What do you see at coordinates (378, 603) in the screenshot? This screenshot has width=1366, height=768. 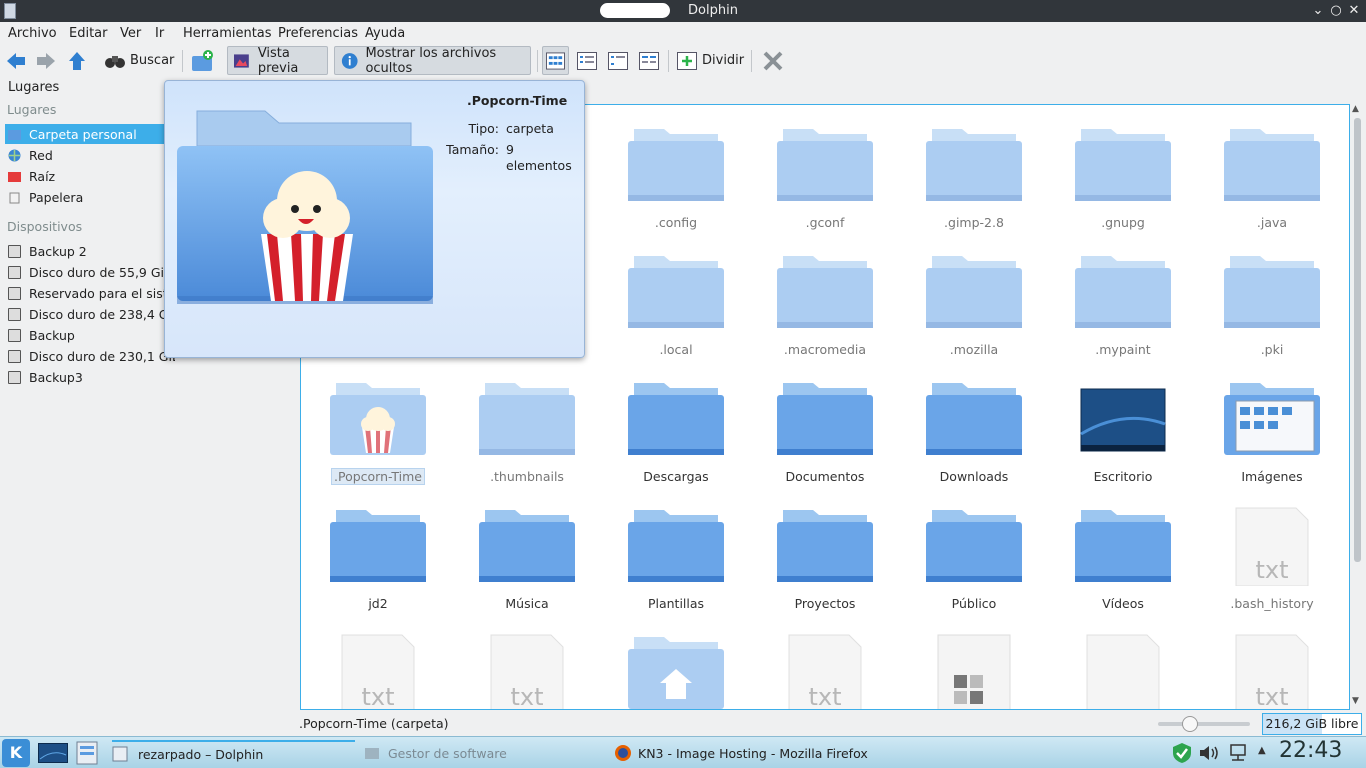 I see `file-name-label: jd2` at bounding box center [378, 603].